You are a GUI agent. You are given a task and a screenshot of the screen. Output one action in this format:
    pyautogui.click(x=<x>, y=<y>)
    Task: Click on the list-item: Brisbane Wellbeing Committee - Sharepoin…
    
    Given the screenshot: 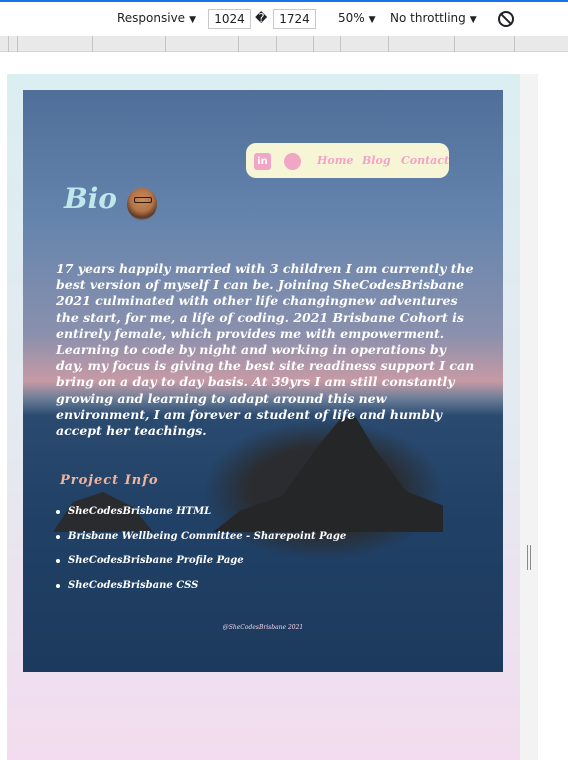 What is the action you would take?
    pyautogui.click(x=200, y=543)
    